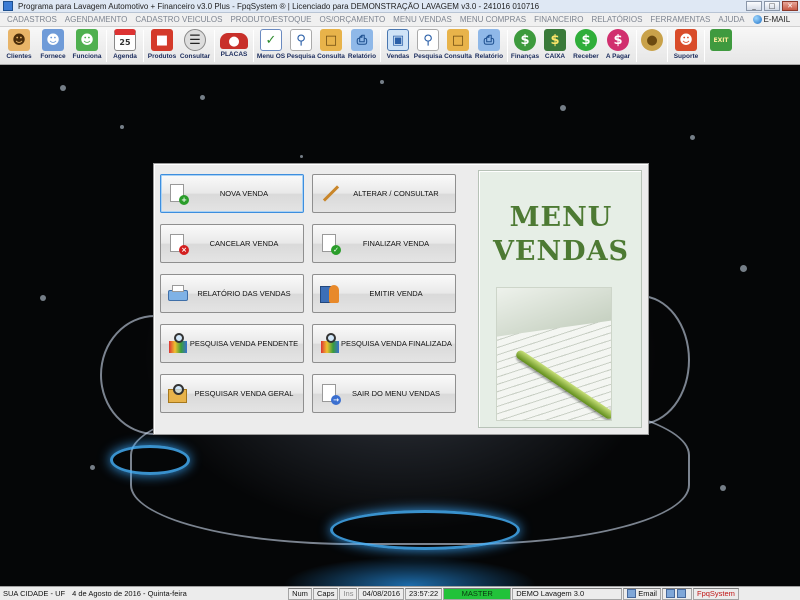 The width and height of the screenshot is (800, 600). Describe the element at coordinates (234, 46) in the screenshot. I see `toolbar-placas-button: ● PLACAS` at that location.